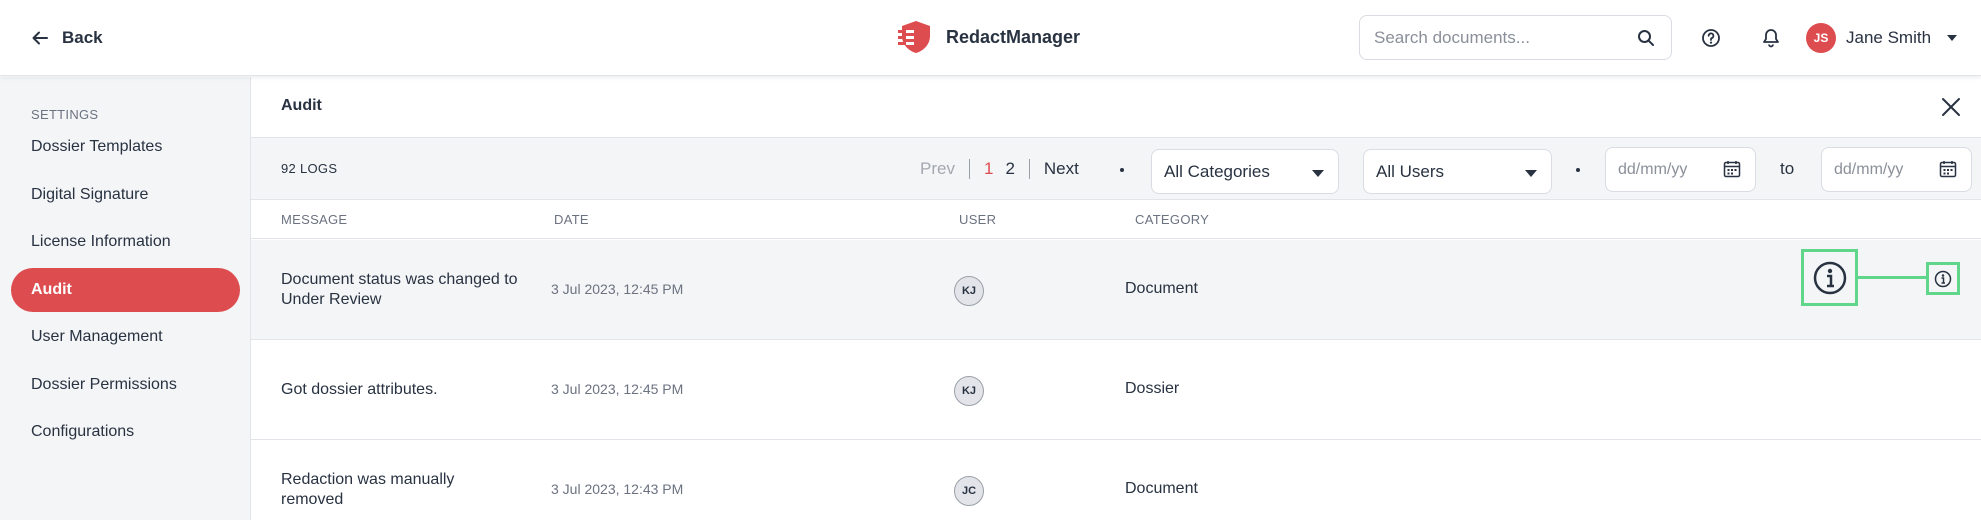 The height and width of the screenshot is (520, 1981). Describe the element at coordinates (1217, 171) in the screenshot. I see `category-filter-value: All Categories` at that location.